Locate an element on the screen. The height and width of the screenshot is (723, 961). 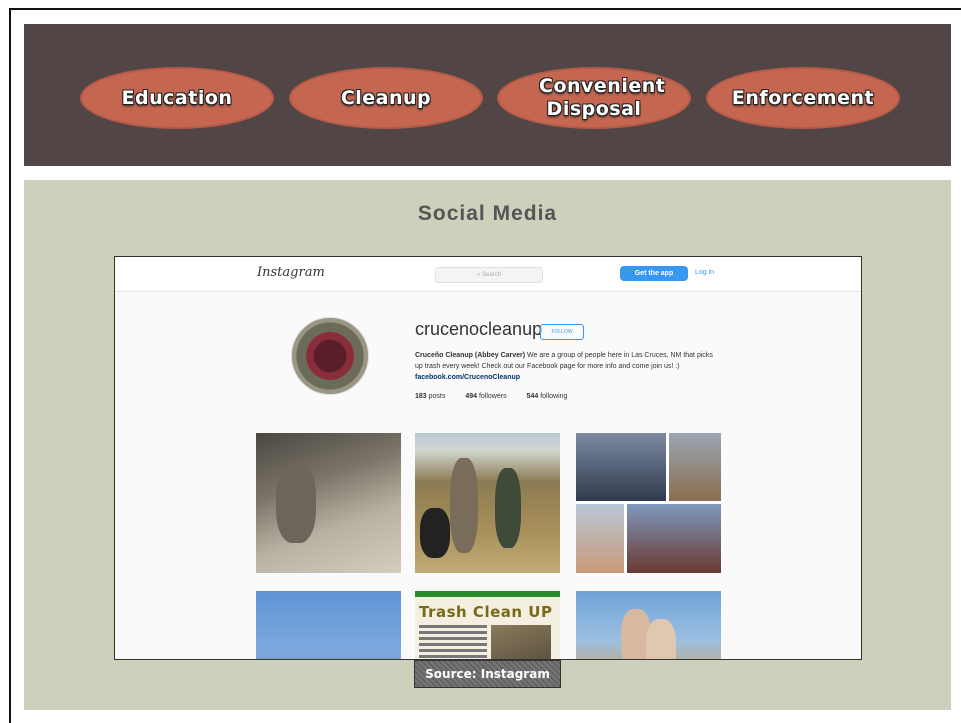
section-title: Social Media is located at coordinates (487, 213).